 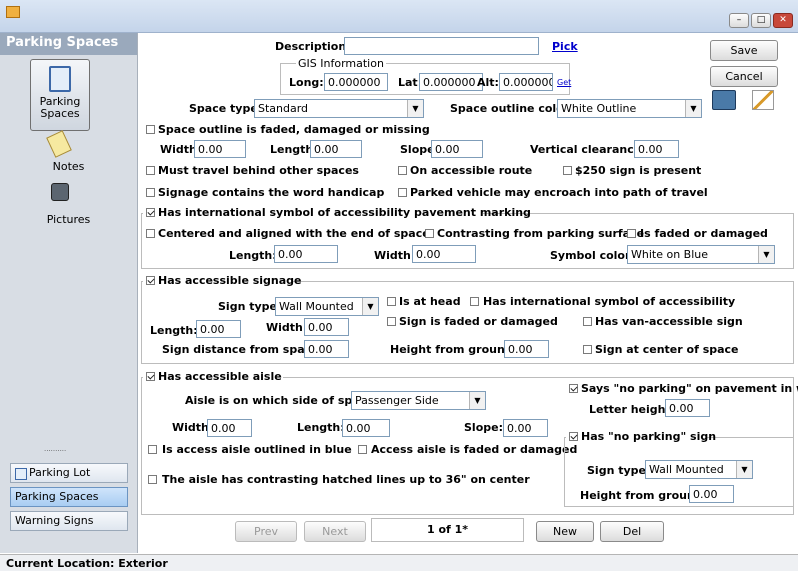 What do you see at coordinates (391, 301) in the screenshot?
I see `at-head-checkbox` at bounding box center [391, 301].